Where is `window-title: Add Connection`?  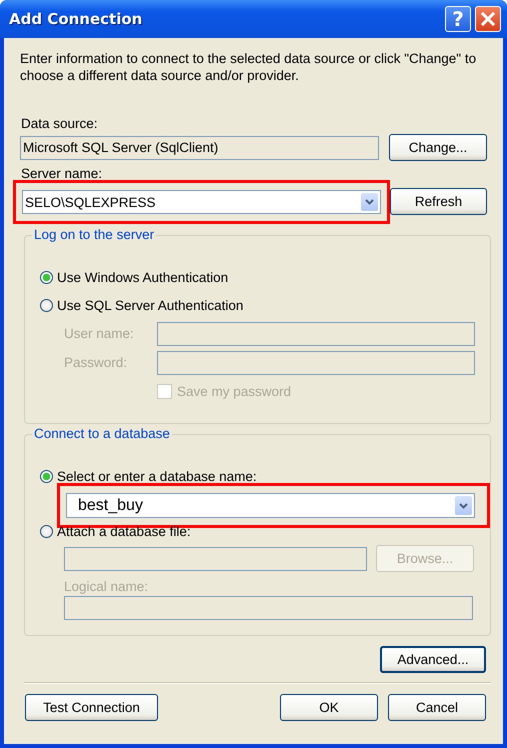
window-title: Add Connection is located at coordinates (75, 19).